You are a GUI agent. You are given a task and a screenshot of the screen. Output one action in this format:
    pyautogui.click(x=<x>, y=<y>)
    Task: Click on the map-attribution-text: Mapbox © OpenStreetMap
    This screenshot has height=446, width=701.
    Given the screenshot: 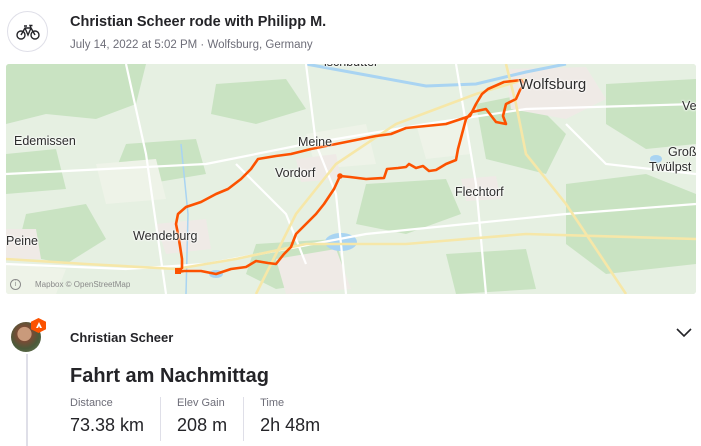 What is the action you would take?
    pyautogui.click(x=82, y=284)
    